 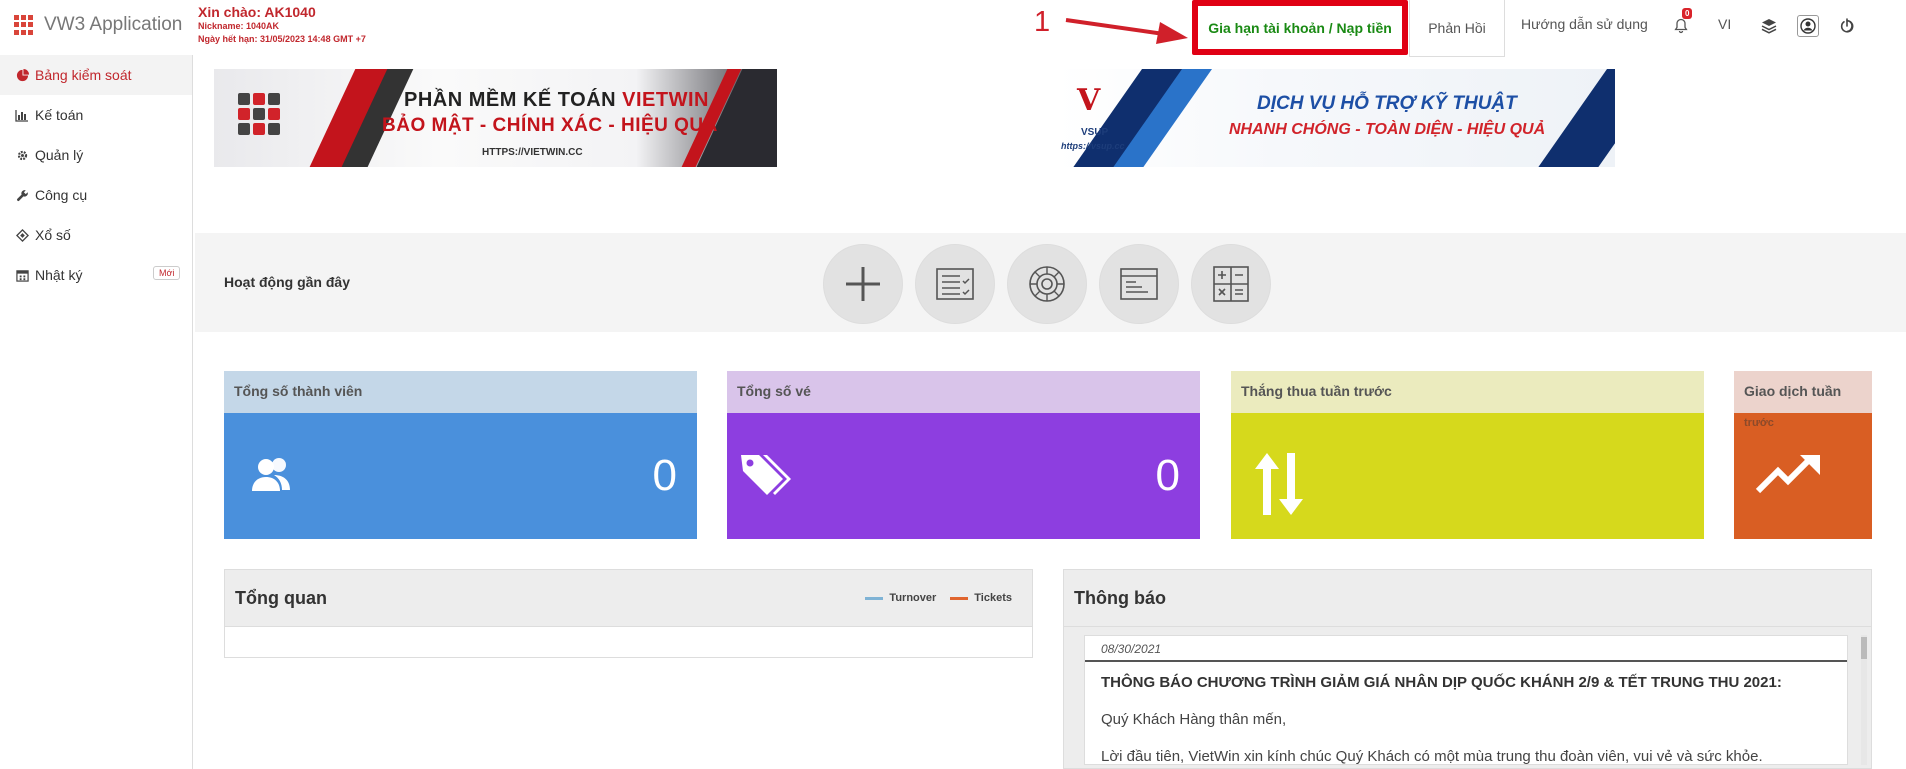 What do you see at coordinates (1864, 700) in the screenshot?
I see `notice-scrollbar` at bounding box center [1864, 700].